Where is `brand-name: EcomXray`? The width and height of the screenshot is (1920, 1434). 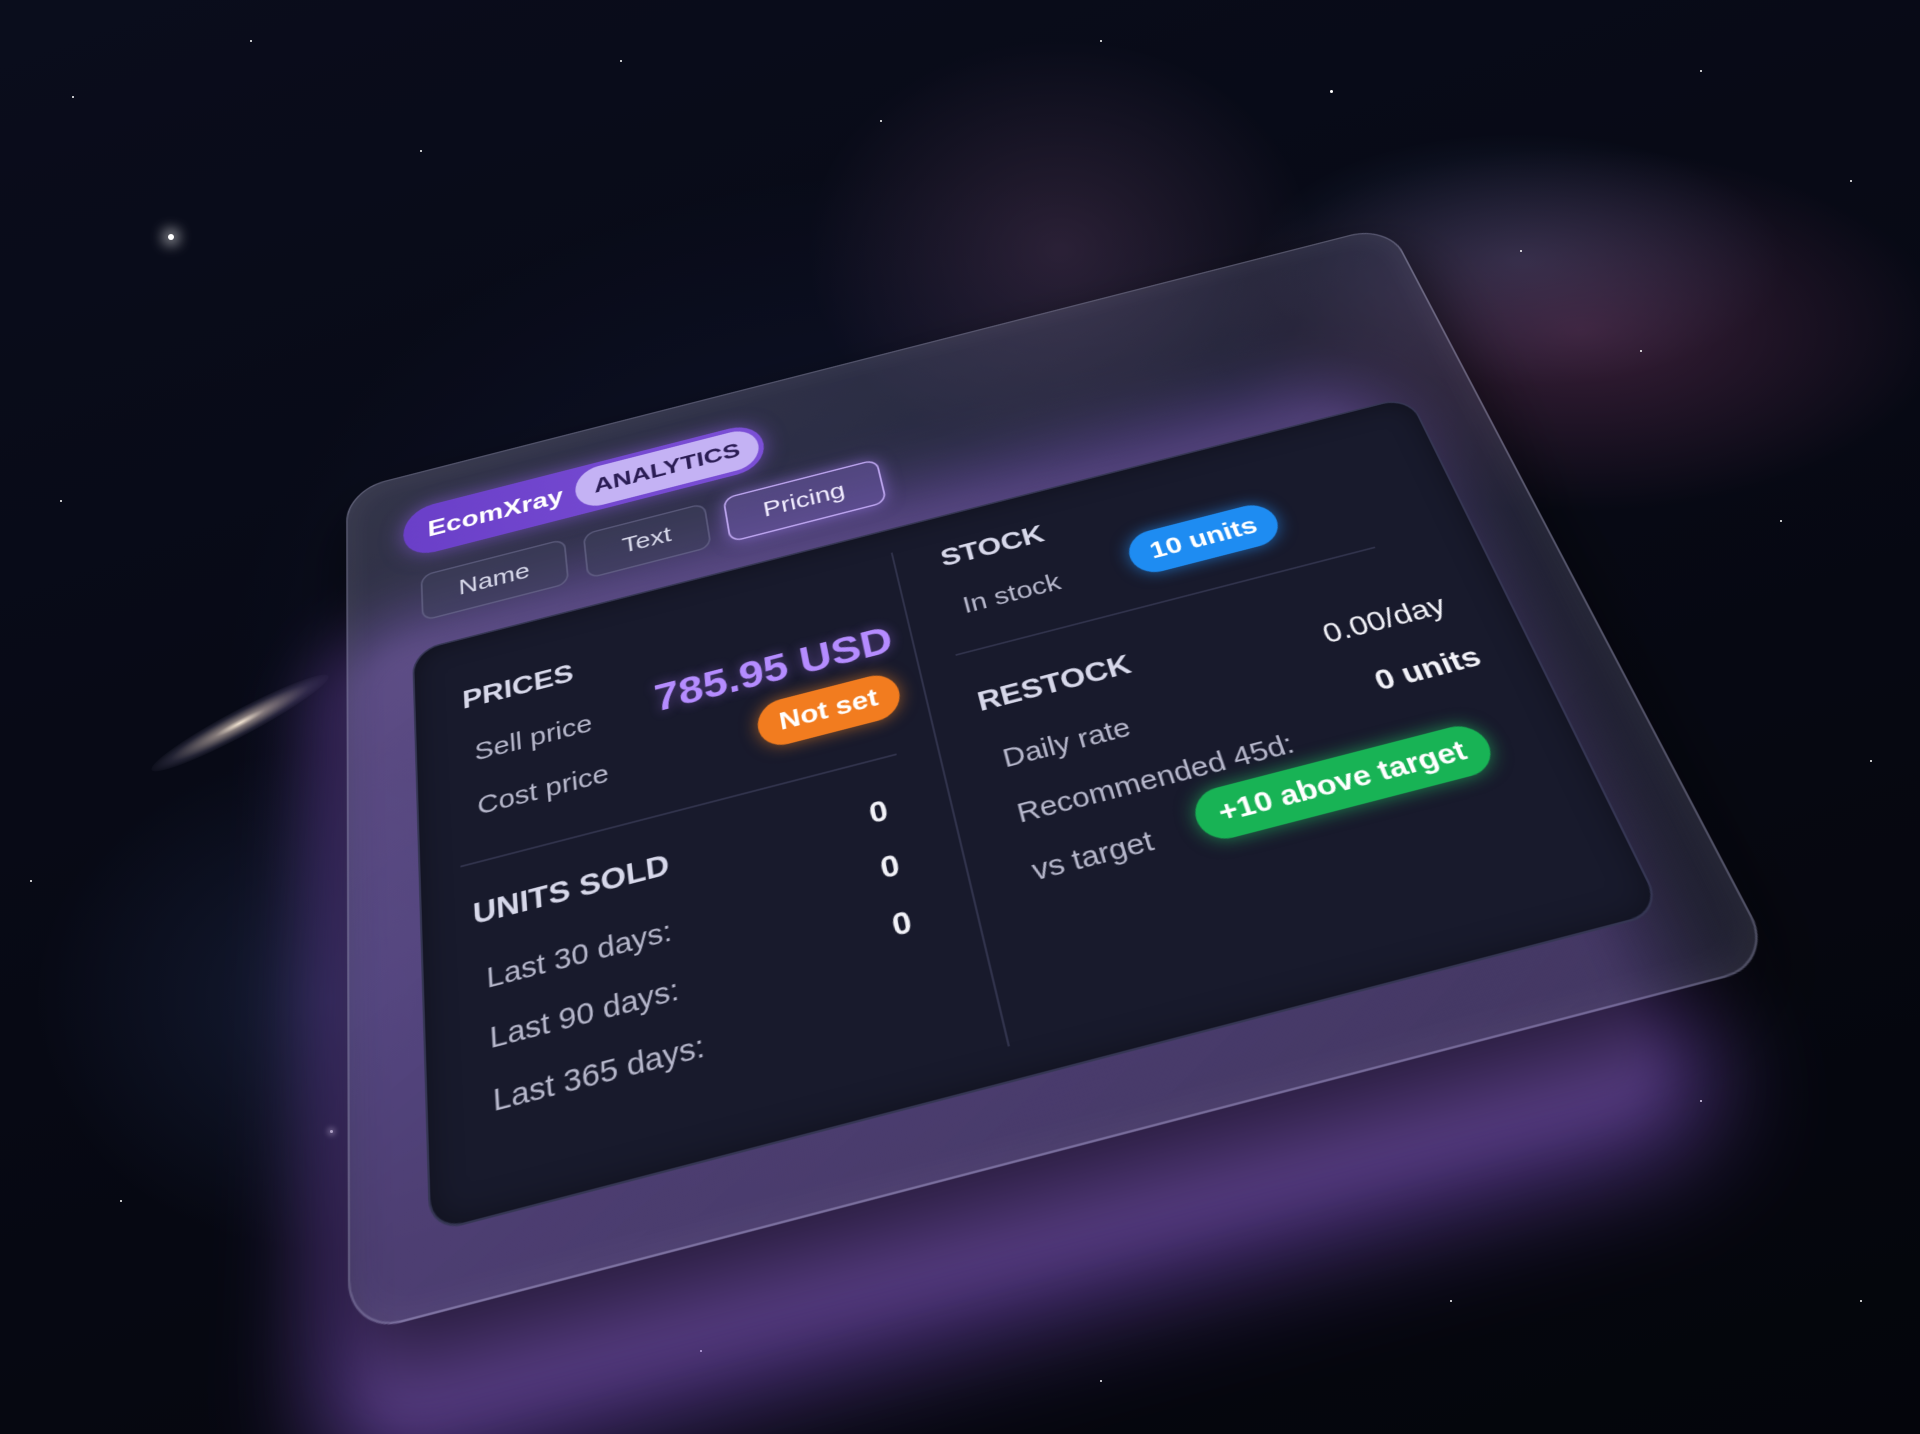 brand-name: EcomXray is located at coordinates (496, 512).